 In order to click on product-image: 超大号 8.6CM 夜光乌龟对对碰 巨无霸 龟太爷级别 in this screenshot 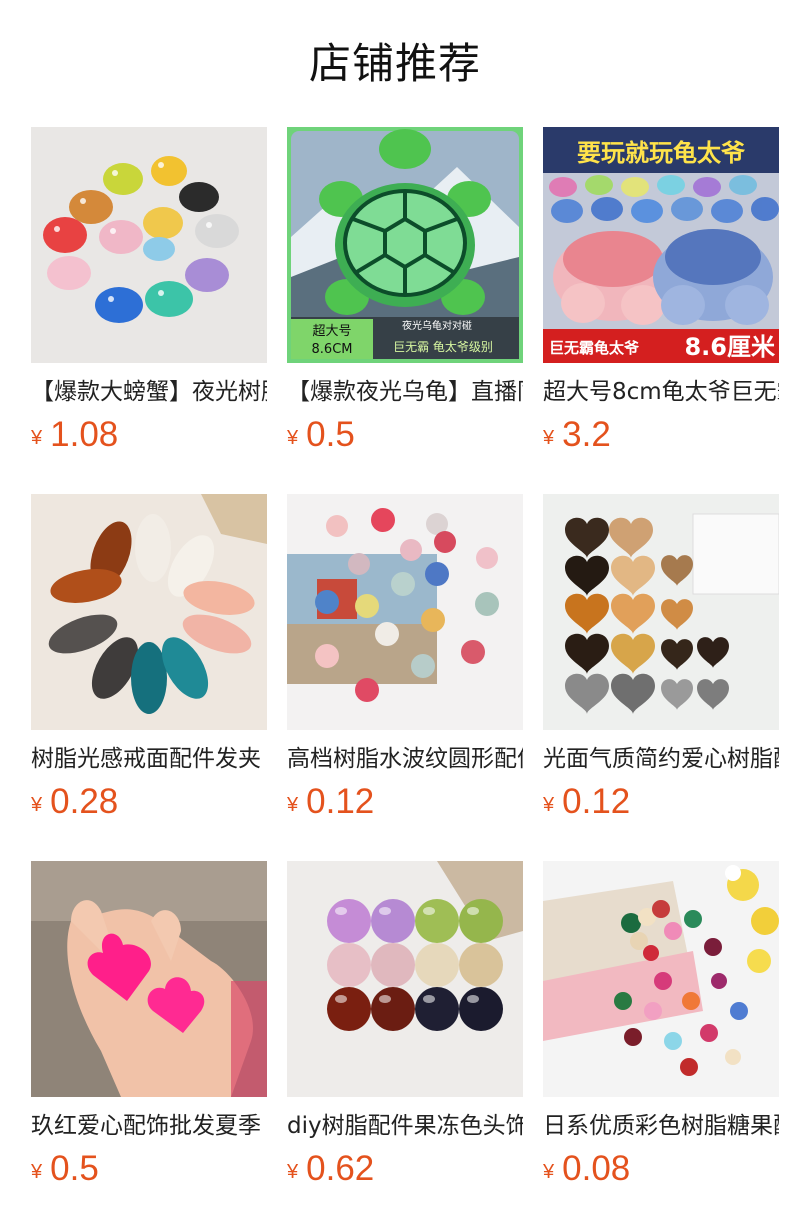, I will do `click(405, 245)`.